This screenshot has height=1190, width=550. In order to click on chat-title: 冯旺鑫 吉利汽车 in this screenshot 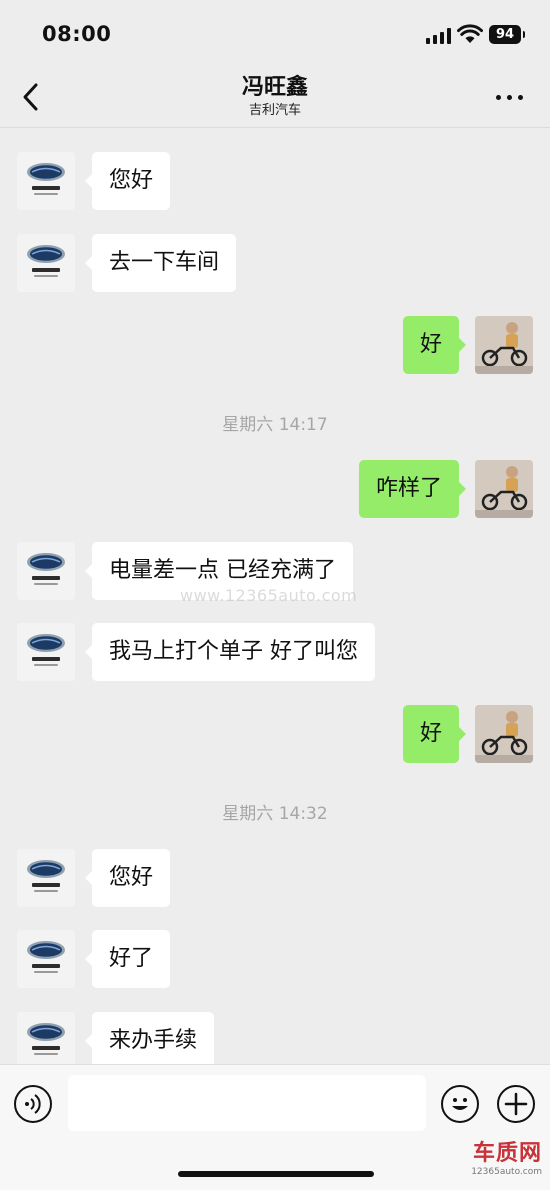, I will do `click(275, 97)`.